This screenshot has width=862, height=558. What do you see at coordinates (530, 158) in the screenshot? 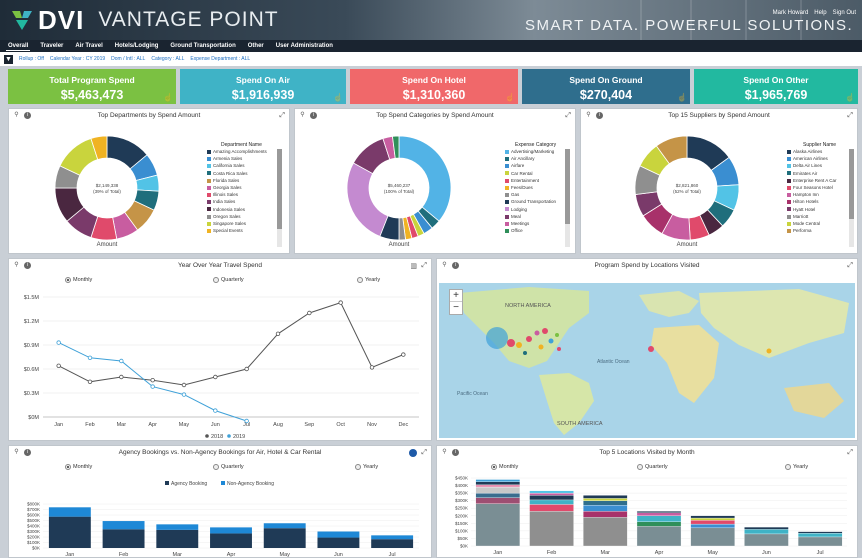
I see `legend-item: Air Ancillary` at bounding box center [530, 158].